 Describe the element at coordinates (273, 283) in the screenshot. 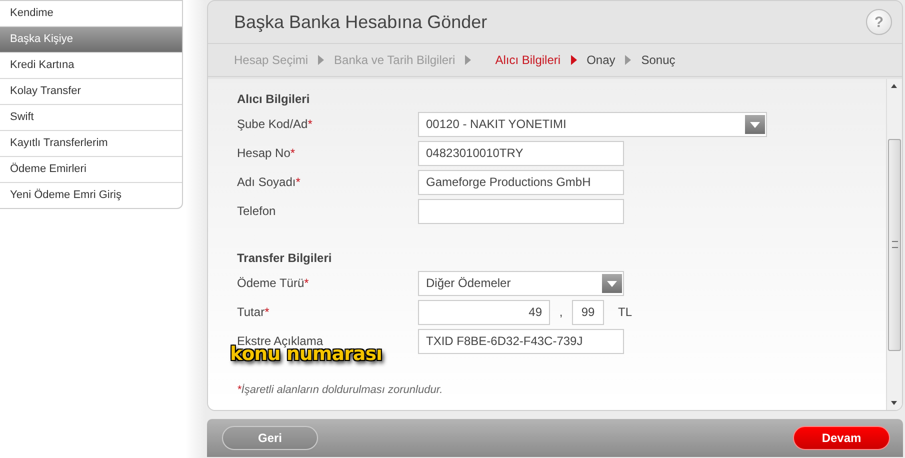

I see `field-label: Ödeme Türü*` at that location.